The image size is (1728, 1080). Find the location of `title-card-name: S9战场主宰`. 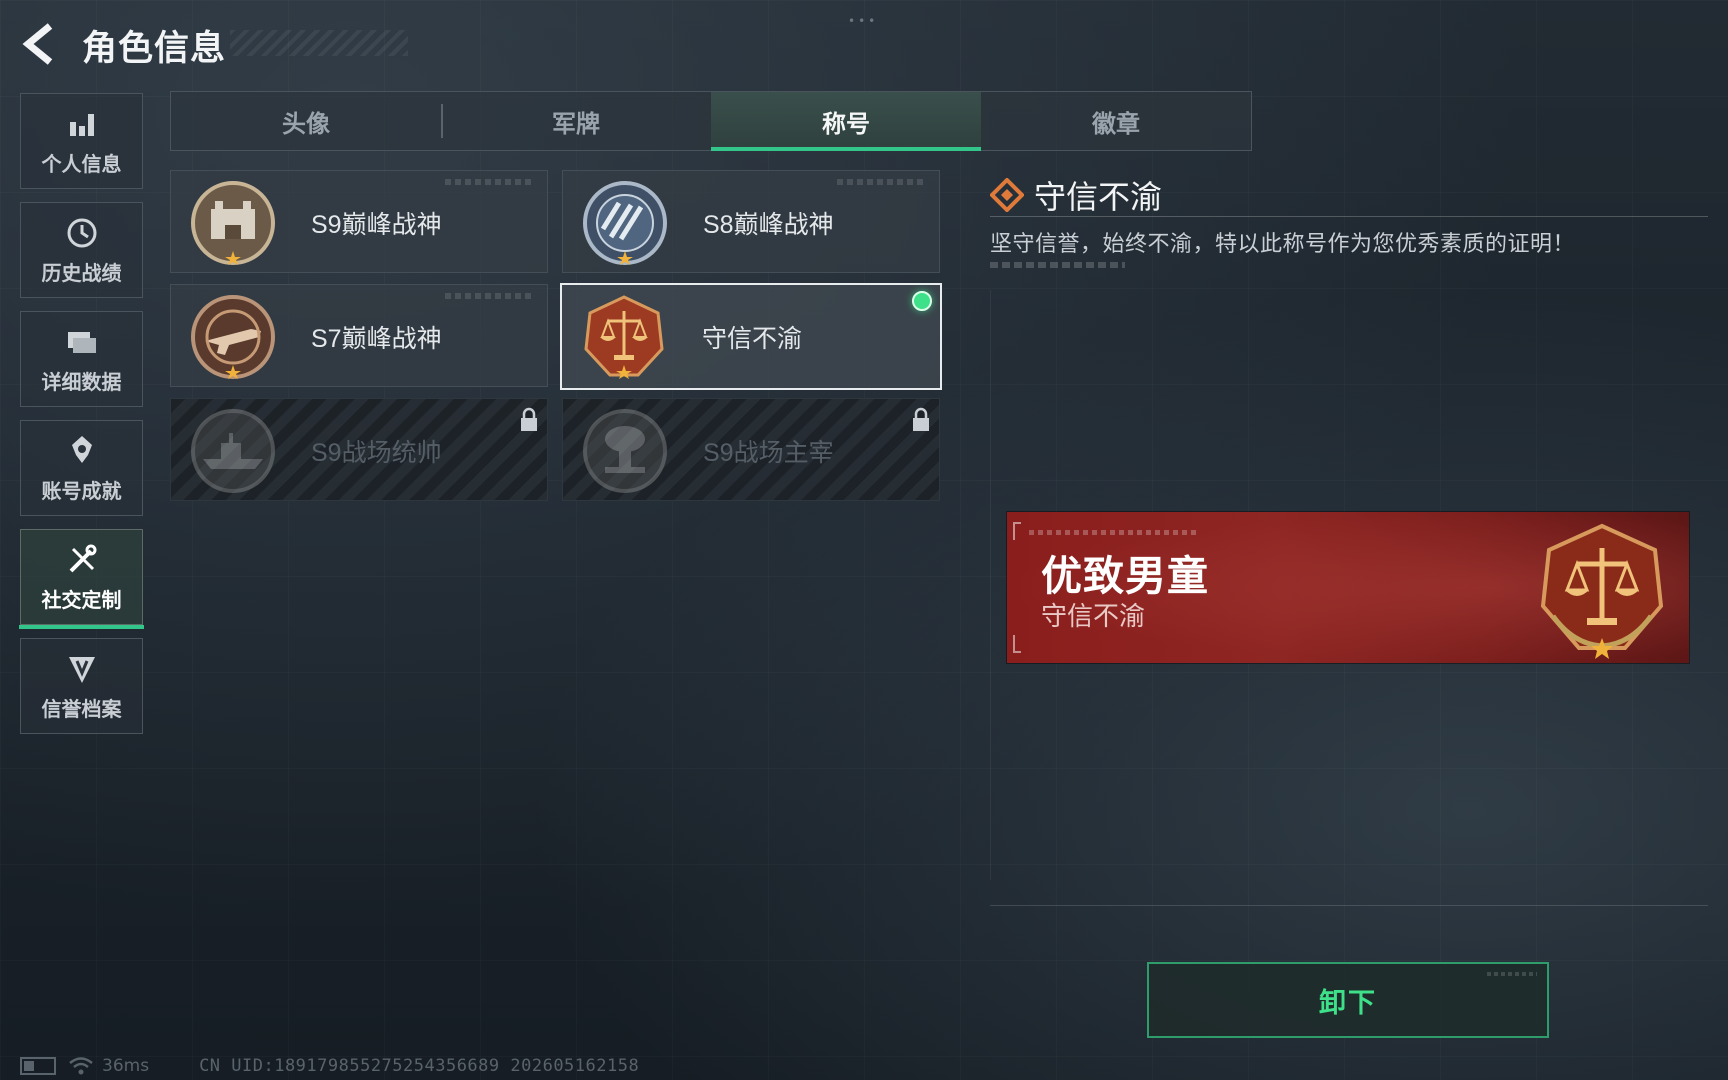

title-card-name: S9战场主宰 is located at coordinates (768, 453).